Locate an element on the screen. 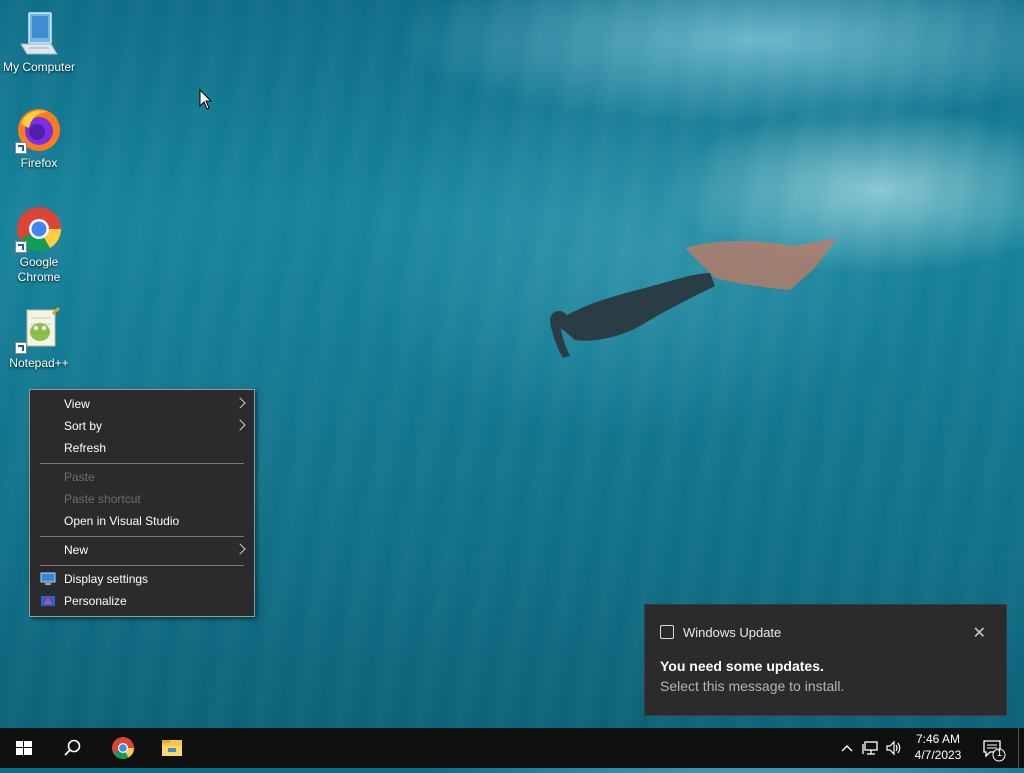 The image size is (1024, 773). desktop-icon-firefox: Firefox is located at coordinates (39, 138).